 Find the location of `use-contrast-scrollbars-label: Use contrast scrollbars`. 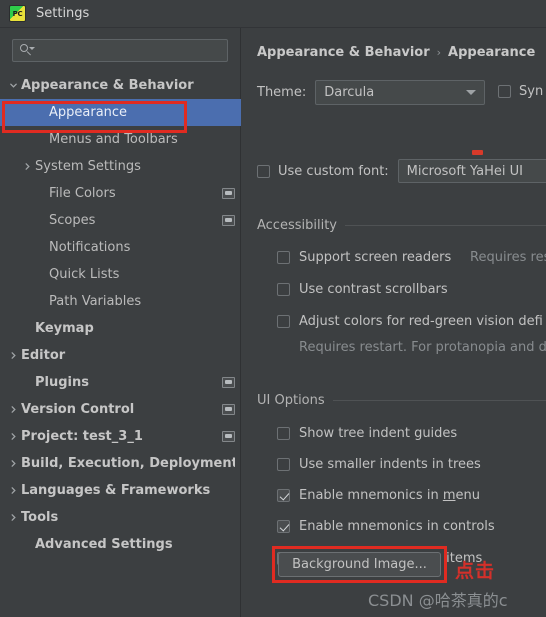

use-contrast-scrollbars-label: Use contrast scrollbars is located at coordinates (373, 289).